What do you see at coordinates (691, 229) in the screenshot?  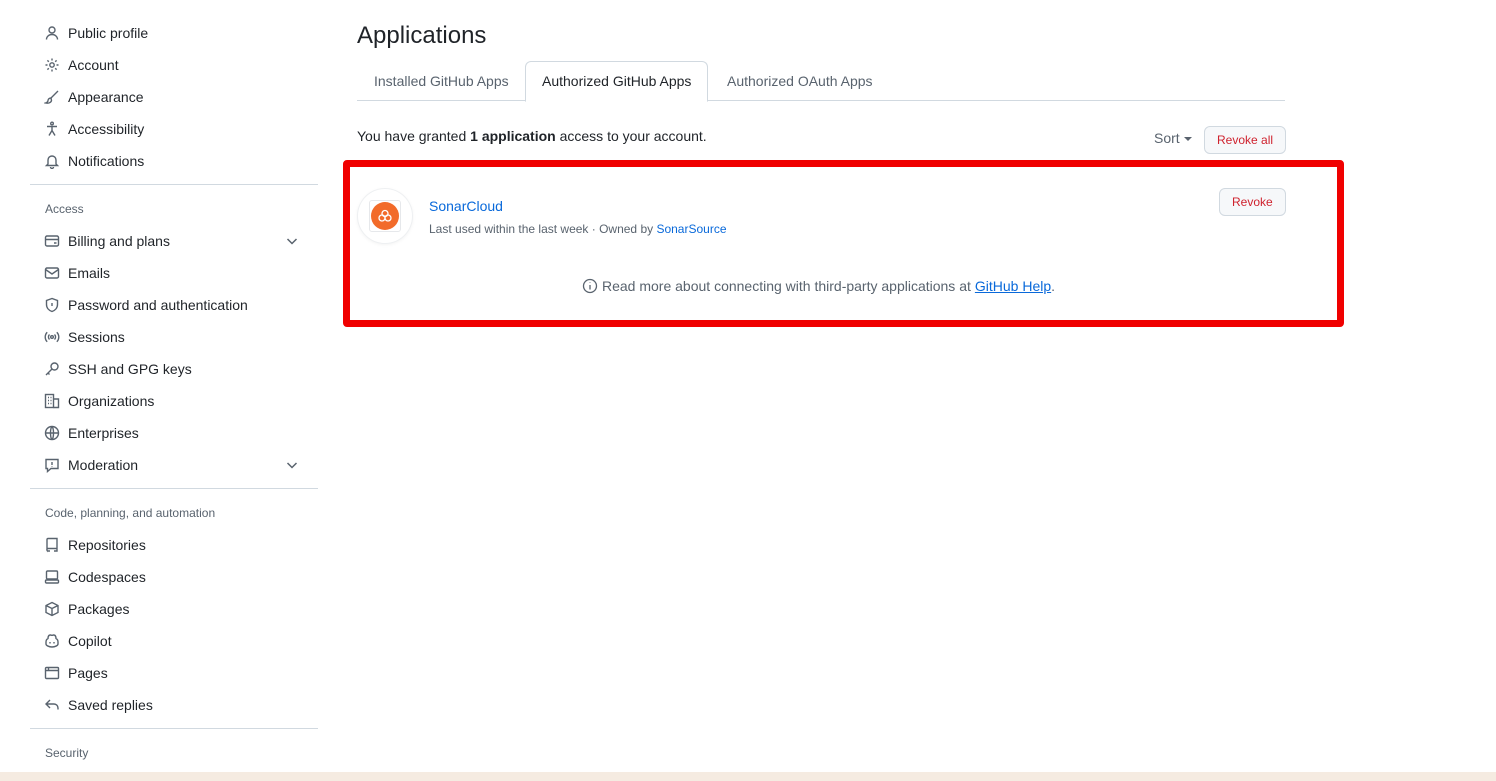 I see `app-owner-link: SonarSource` at bounding box center [691, 229].